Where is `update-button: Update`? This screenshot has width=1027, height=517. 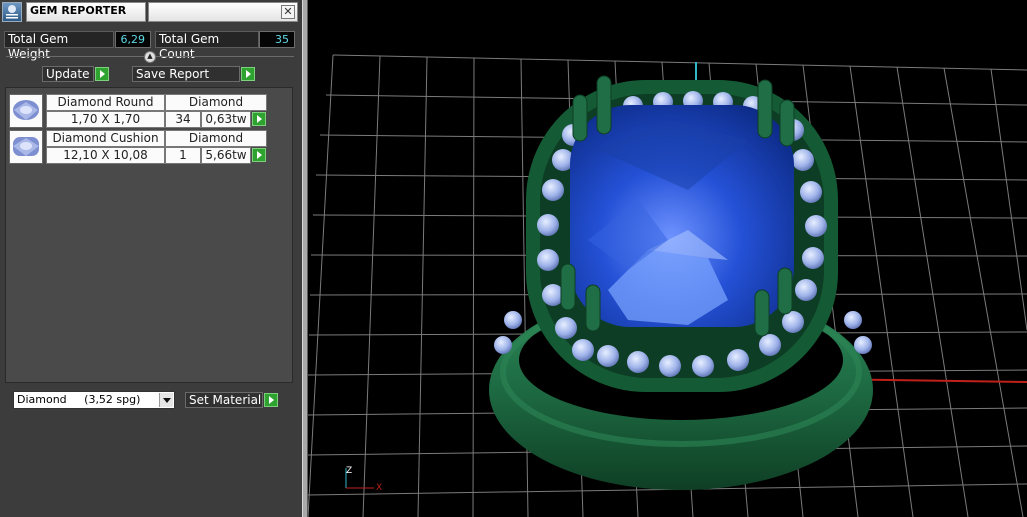 update-button: Update is located at coordinates (68, 74).